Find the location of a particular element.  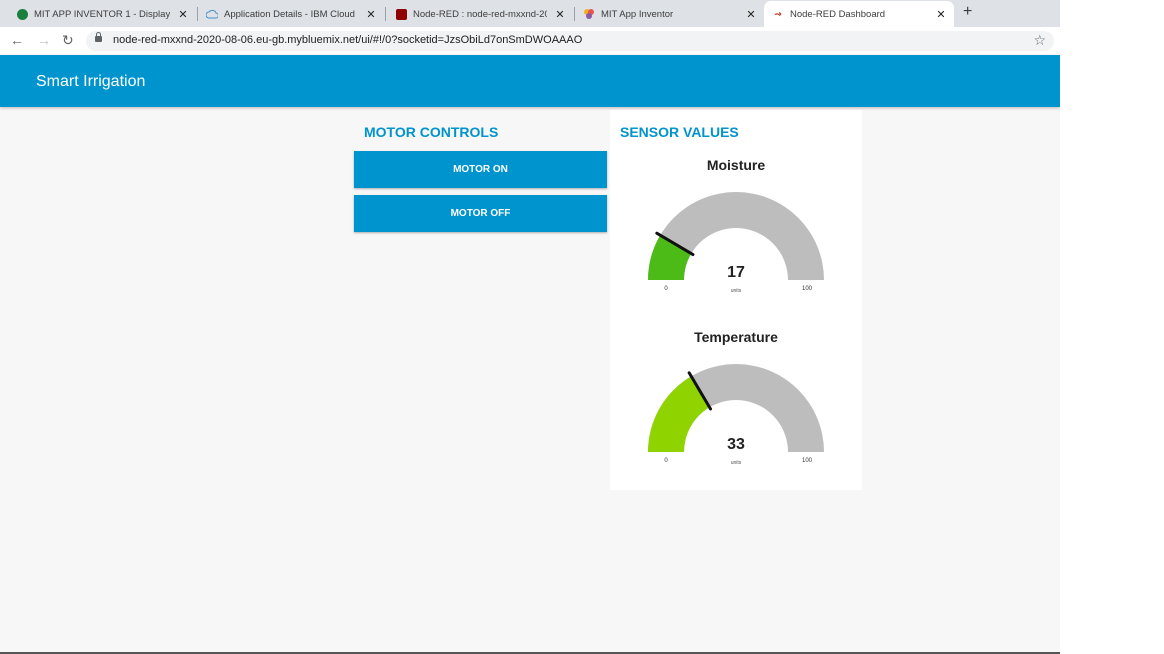

tab-ibm-cloud: Application Details - IBM Cloud ✕ is located at coordinates (291, 14).